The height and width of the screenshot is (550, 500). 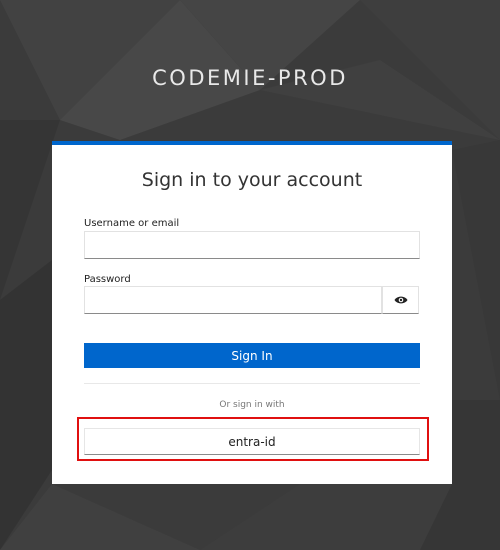 I want to click on sign-in-button: Sign In, so click(x=252, y=355).